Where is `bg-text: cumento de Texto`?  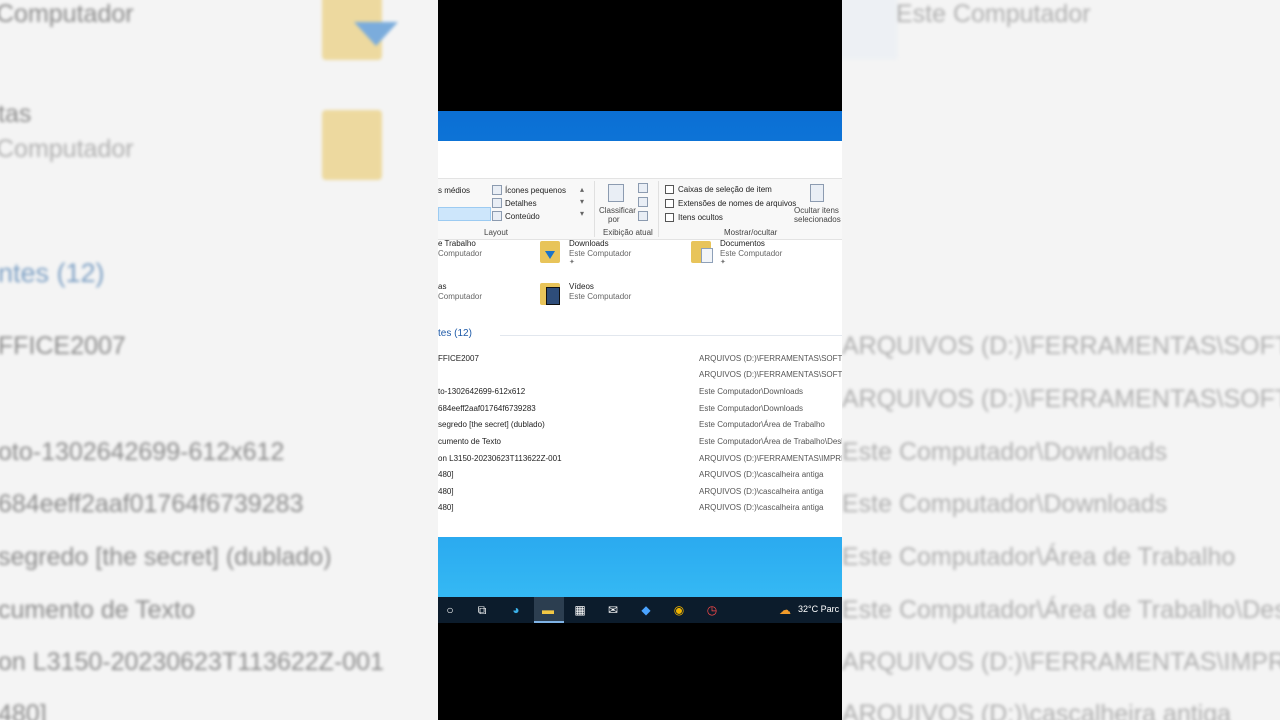 bg-text: cumento de Texto is located at coordinates (97, 610).